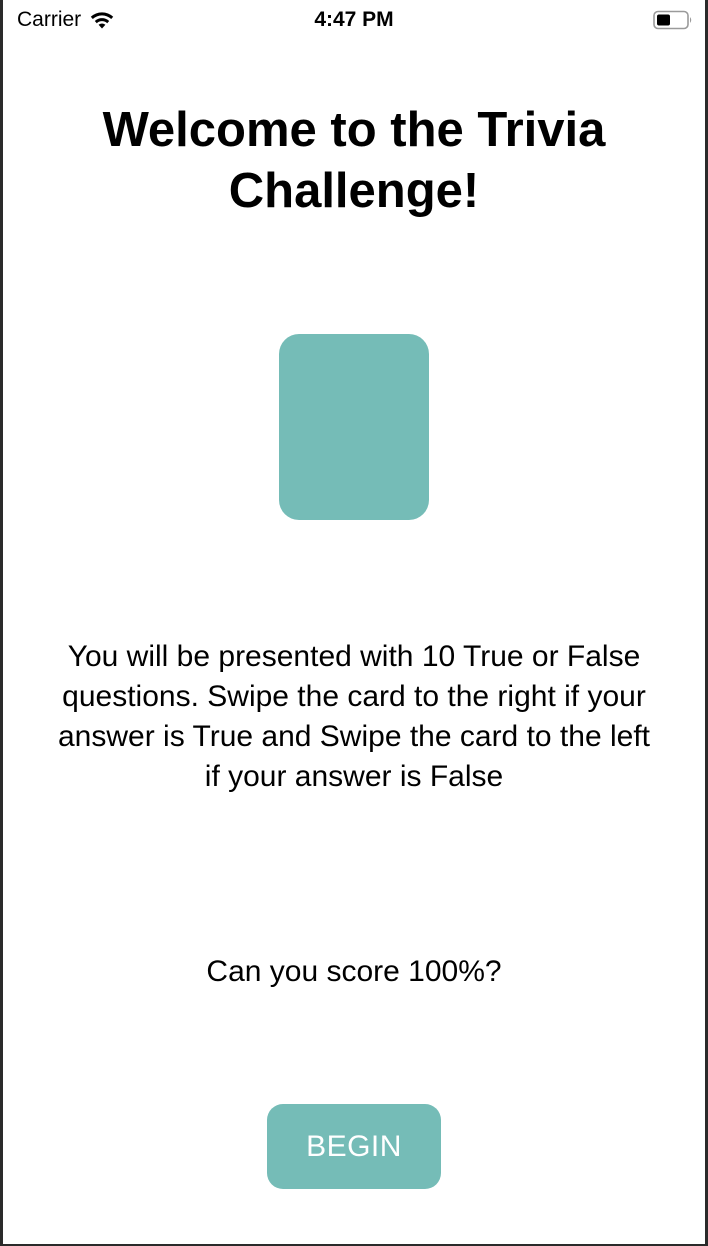 The height and width of the screenshot is (1246, 708). Describe the element at coordinates (354, 971) in the screenshot. I see `challenge-question: Can you score 100%?` at that location.